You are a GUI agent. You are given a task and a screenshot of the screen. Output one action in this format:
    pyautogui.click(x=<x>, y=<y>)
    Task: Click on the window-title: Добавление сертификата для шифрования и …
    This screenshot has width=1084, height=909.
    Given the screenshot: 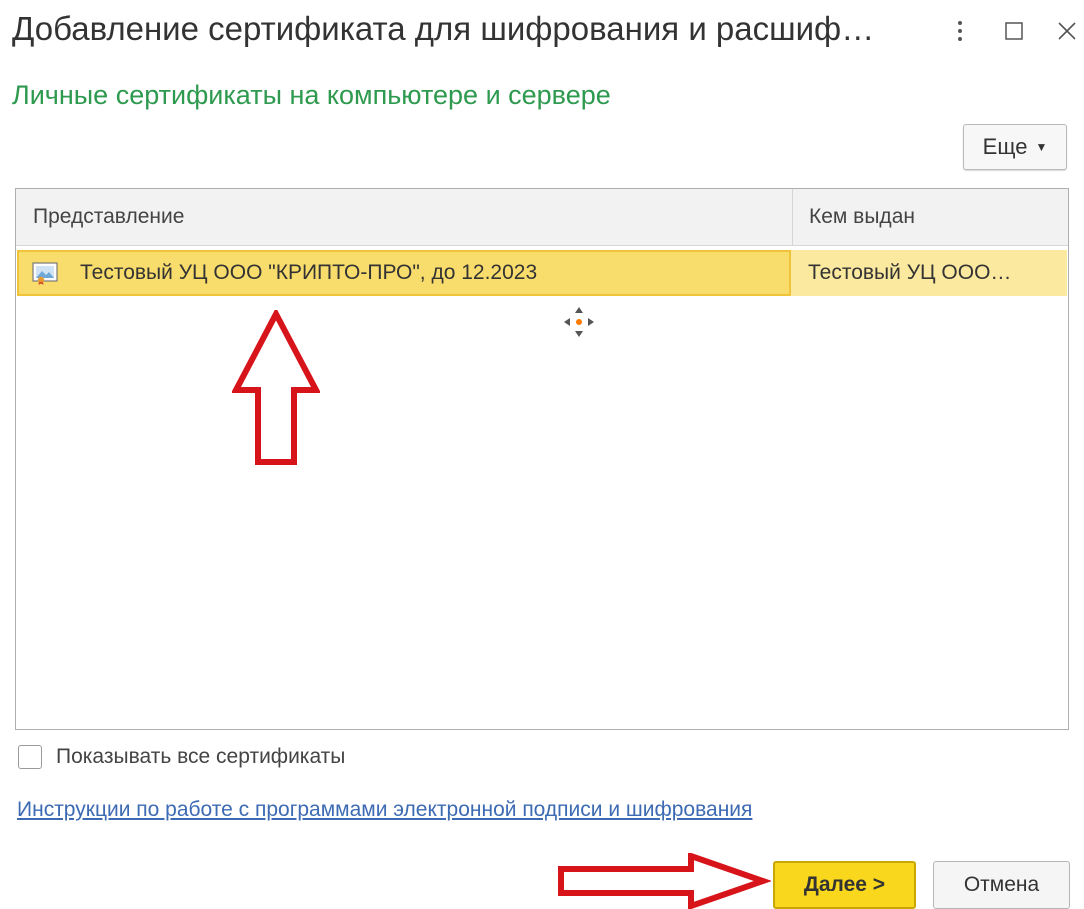 What is the action you would take?
    pyautogui.click(x=443, y=28)
    